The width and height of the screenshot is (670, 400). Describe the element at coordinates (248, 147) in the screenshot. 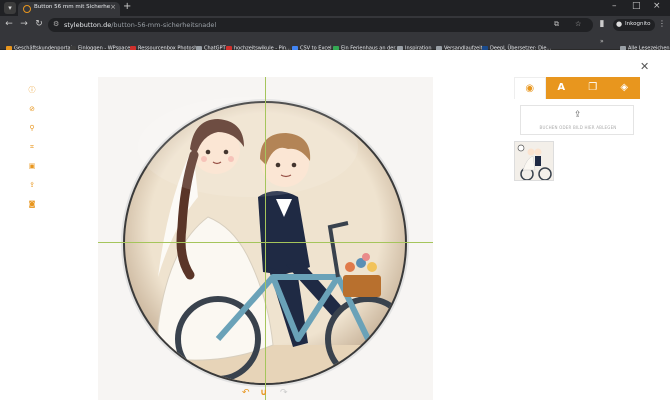

I see `button-gloss` at that location.